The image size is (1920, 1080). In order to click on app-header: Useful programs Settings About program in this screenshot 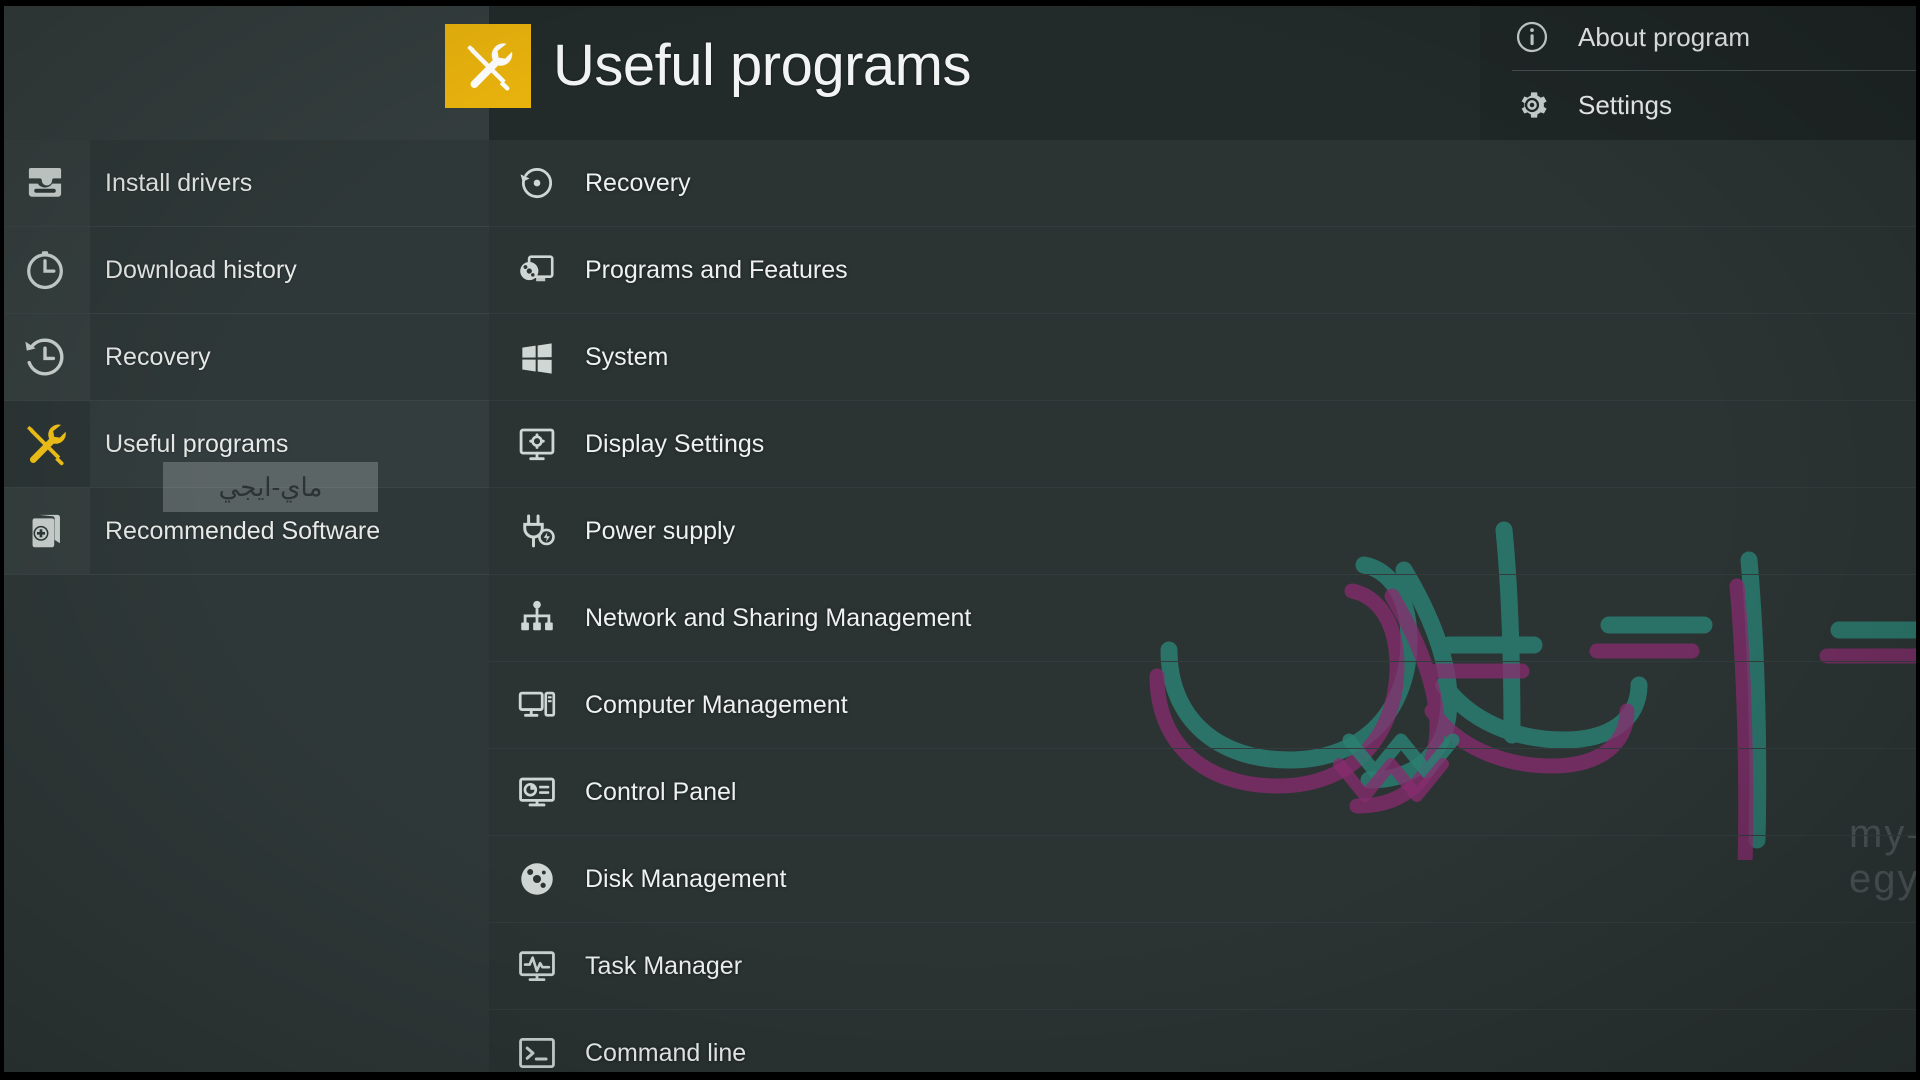, I will do `click(960, 73)`.